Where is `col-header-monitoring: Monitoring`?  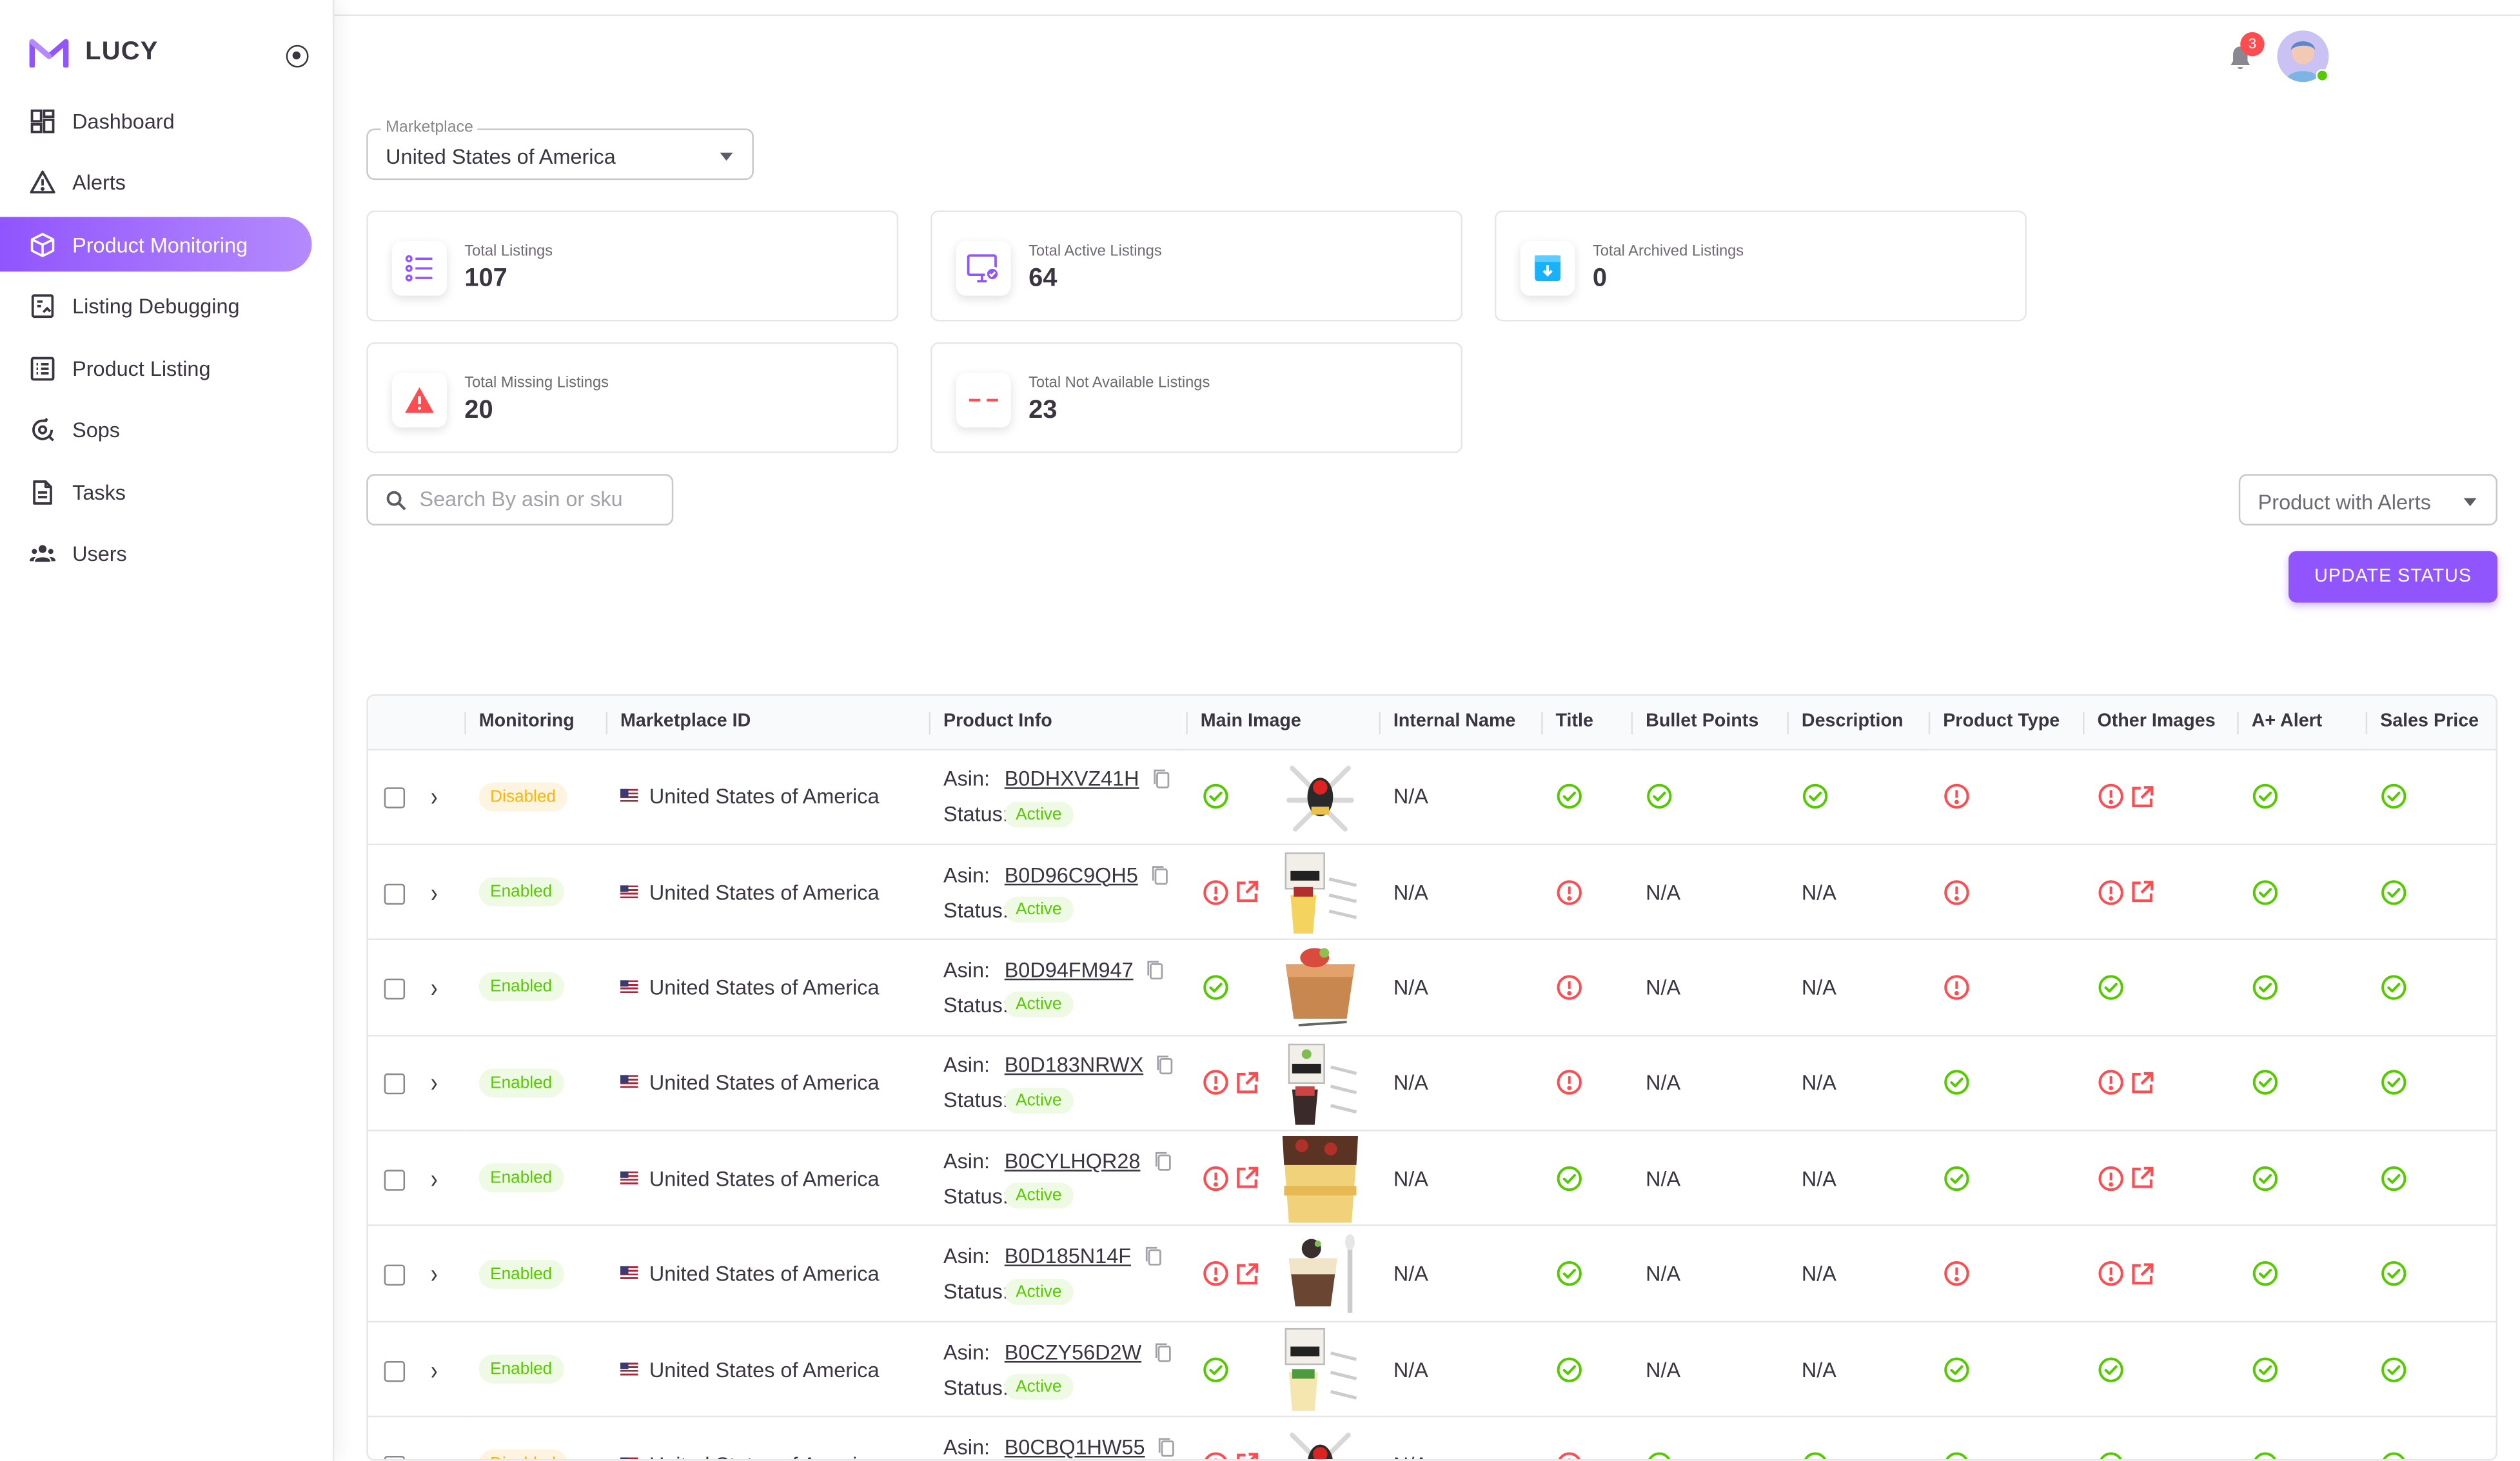 col-header-monitoring: Monitoring is located at coordinates (535, 723).